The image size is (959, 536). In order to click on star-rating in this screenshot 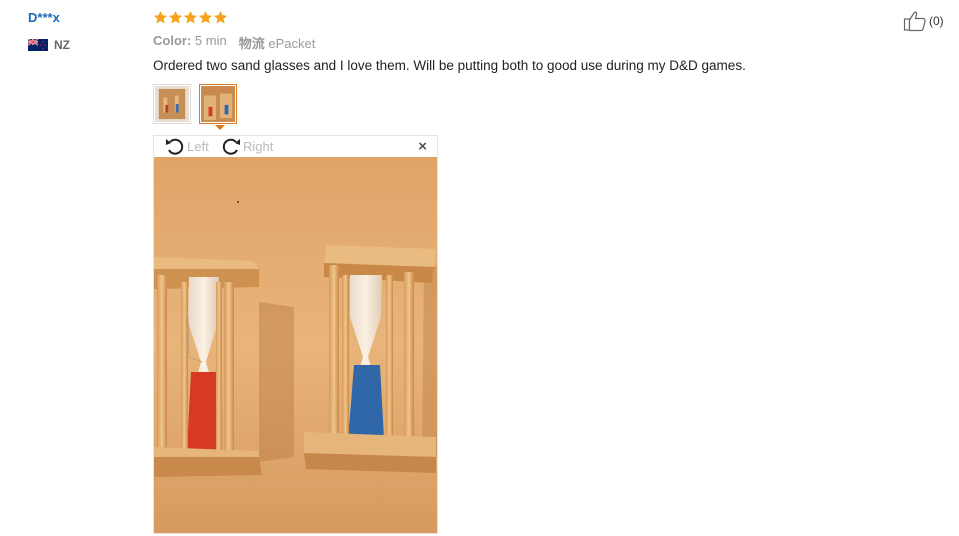, I will do `click(190, 17)`.